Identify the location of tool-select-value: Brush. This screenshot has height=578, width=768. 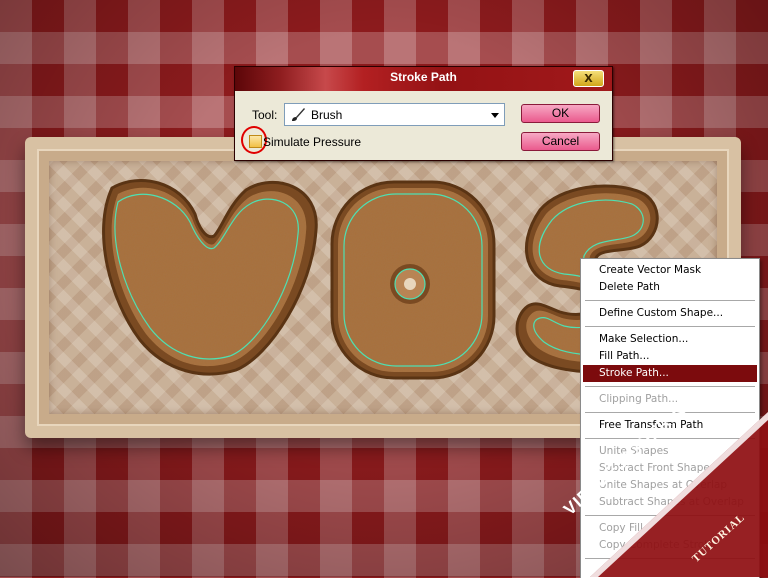
(327, 115).